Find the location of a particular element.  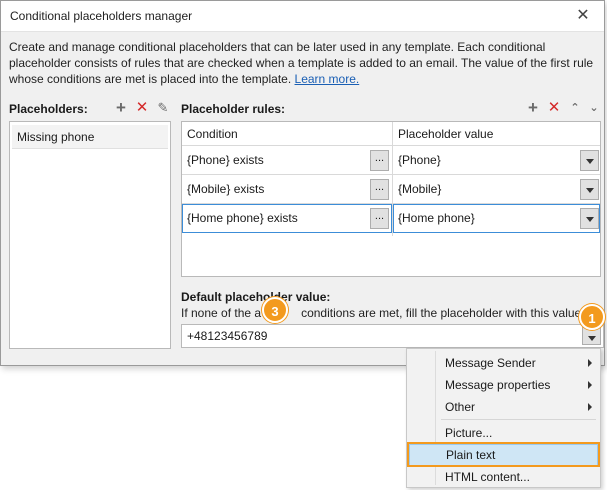

window-title: Conditional placeholders manager is located at coordinates (101, 16).